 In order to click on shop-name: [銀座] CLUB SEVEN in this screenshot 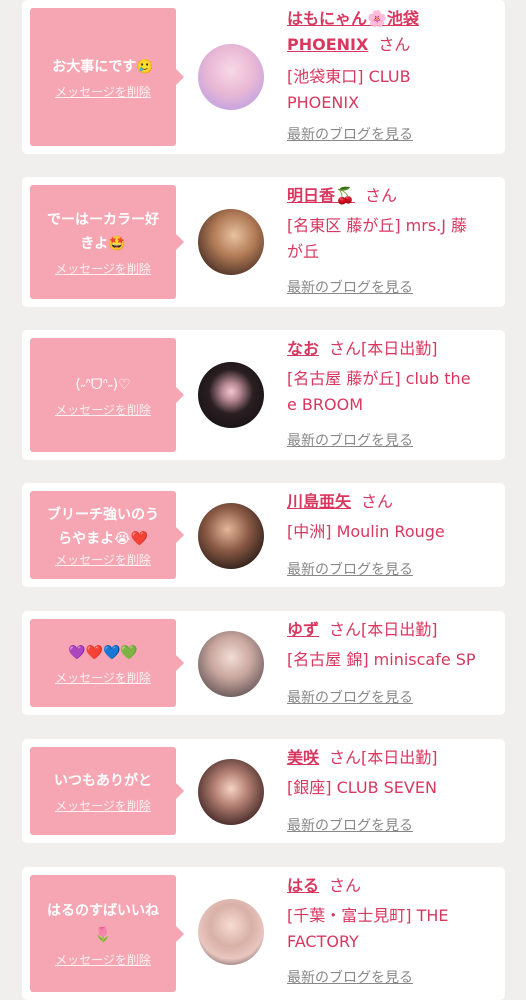, I will do `click(362, 787)`.